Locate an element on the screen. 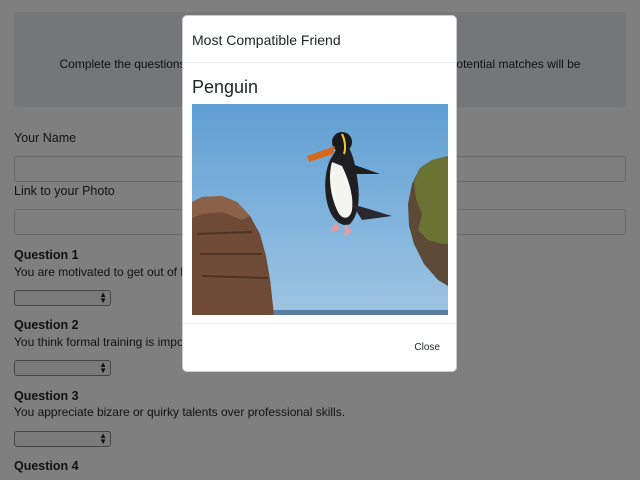 The image size is (640, 480). close-button: Close is located at coordinates (427, 347).